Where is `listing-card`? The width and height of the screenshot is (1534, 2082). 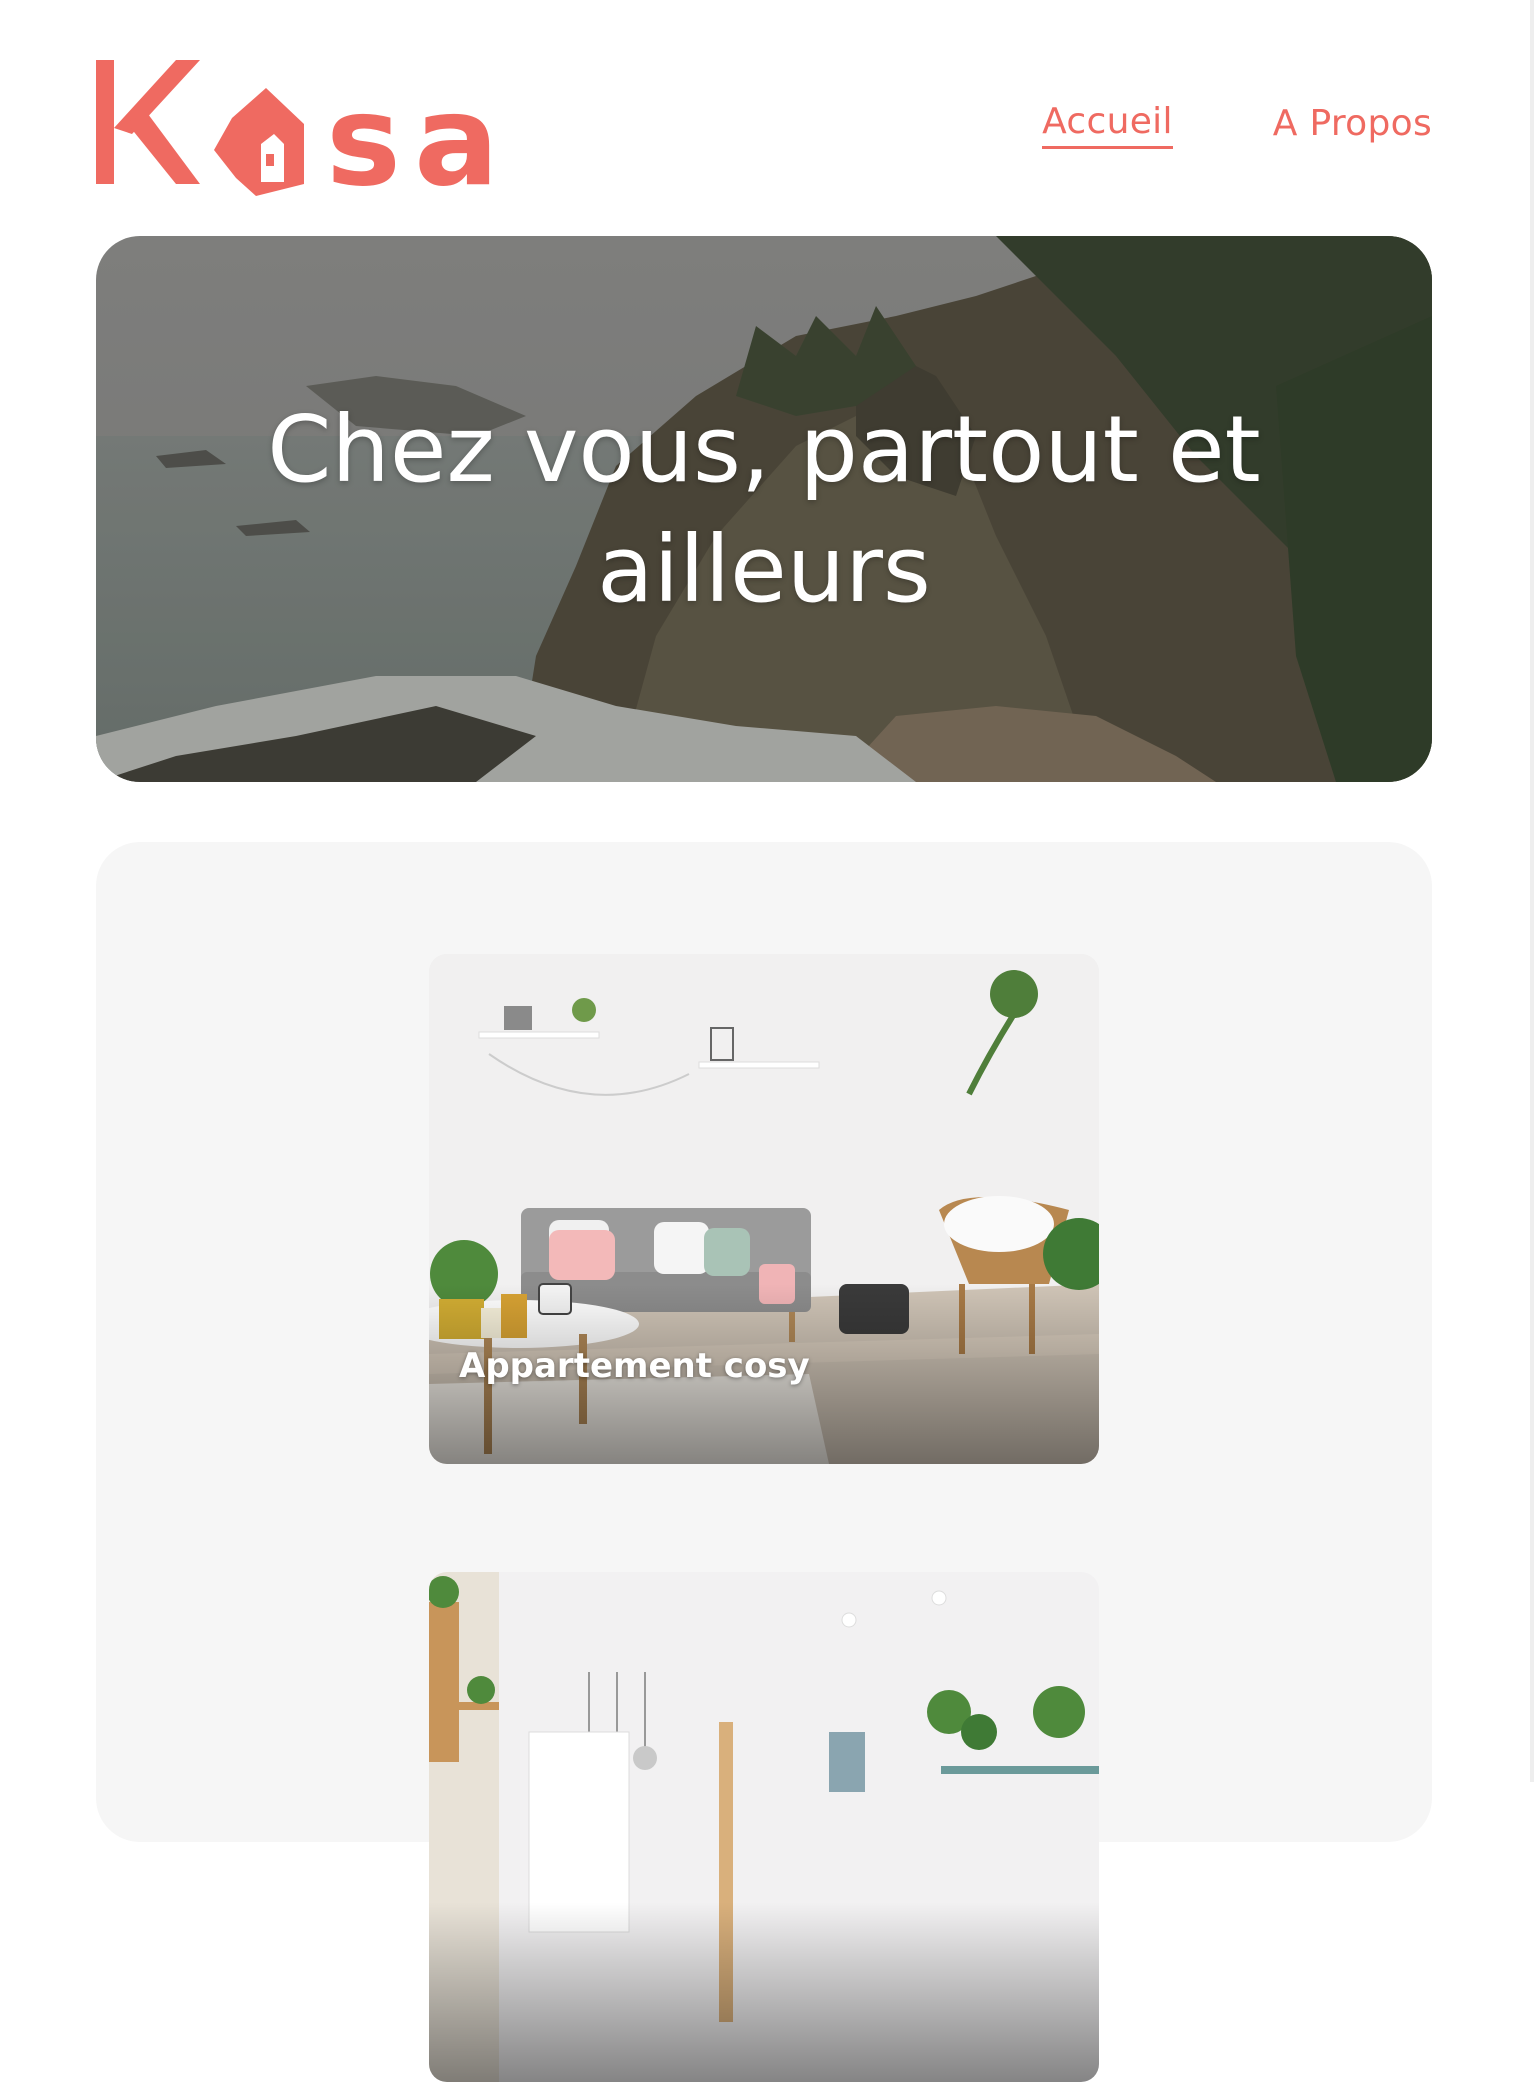
listing-card is located at coordinates (764, 1827).